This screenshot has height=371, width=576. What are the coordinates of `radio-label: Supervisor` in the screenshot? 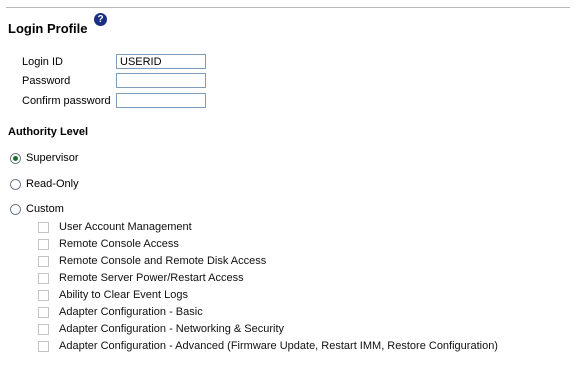 It's located at (52, 158).